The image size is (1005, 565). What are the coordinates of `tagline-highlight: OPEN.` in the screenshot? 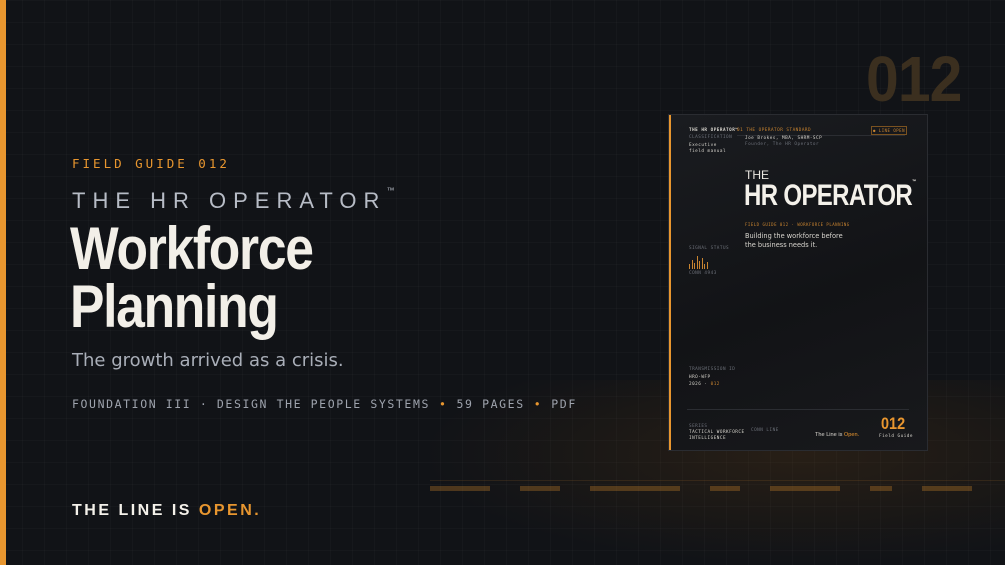 It's located at (230, 510).